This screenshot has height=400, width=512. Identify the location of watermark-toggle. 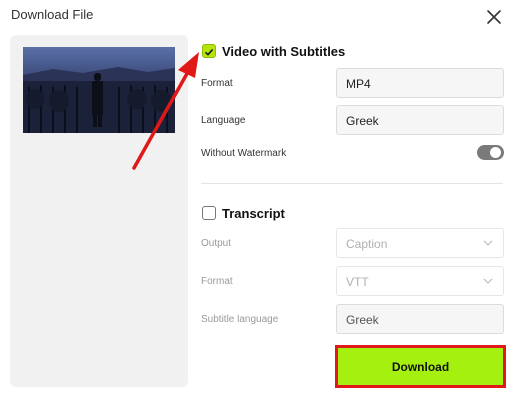
(490, 152).